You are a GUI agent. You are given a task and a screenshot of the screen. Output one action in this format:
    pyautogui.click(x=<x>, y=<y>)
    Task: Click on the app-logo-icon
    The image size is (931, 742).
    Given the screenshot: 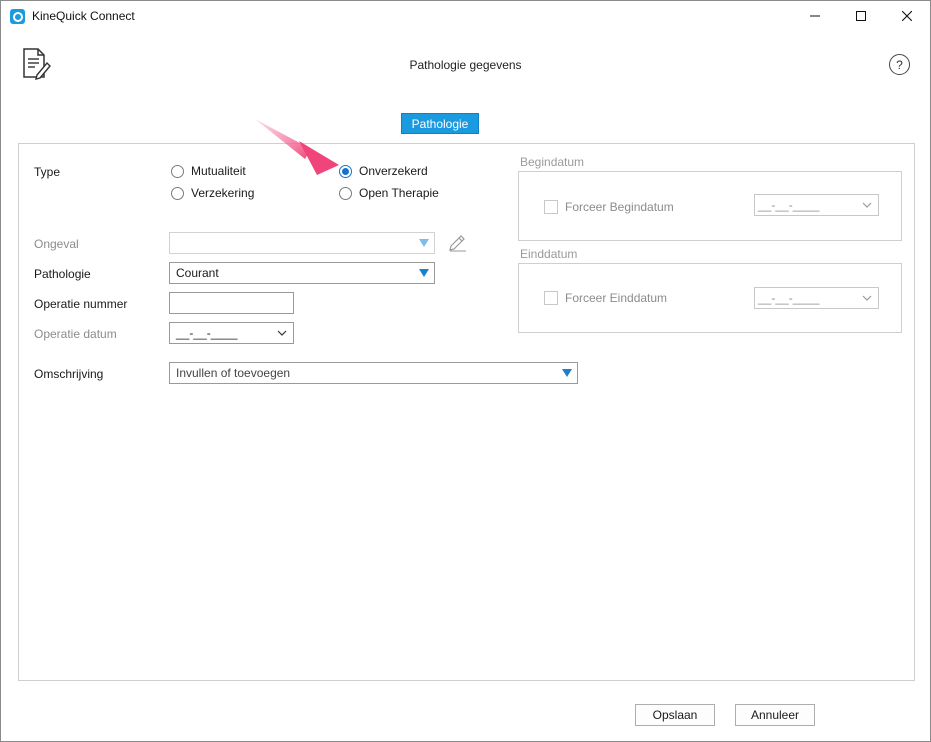 What is the action you would take?
    pyautogui.click(x=17, y=16)
    